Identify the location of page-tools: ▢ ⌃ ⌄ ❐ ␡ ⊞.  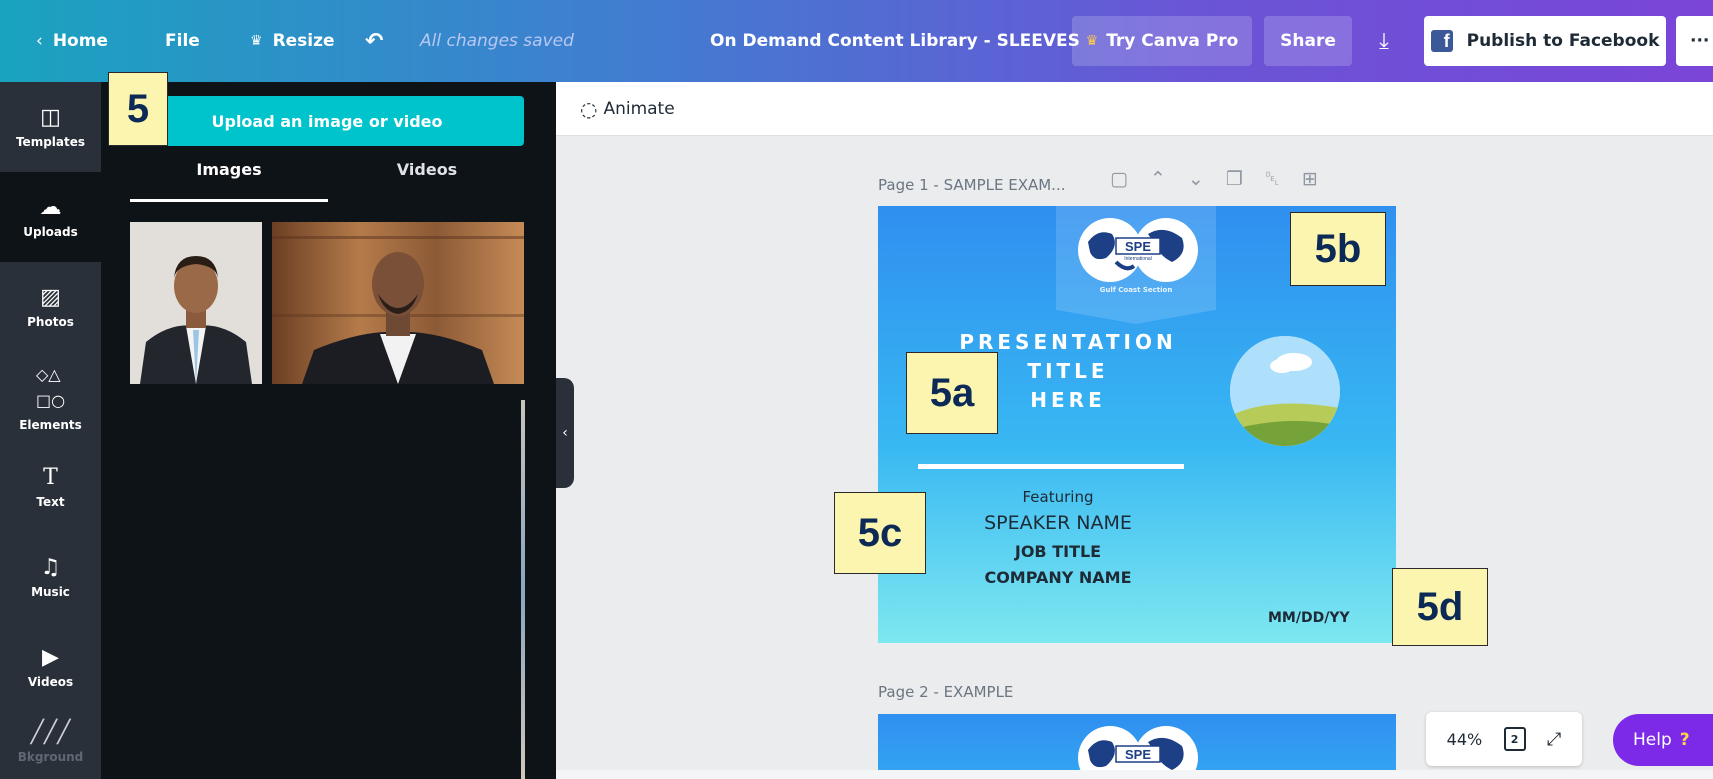
(1214, 179).